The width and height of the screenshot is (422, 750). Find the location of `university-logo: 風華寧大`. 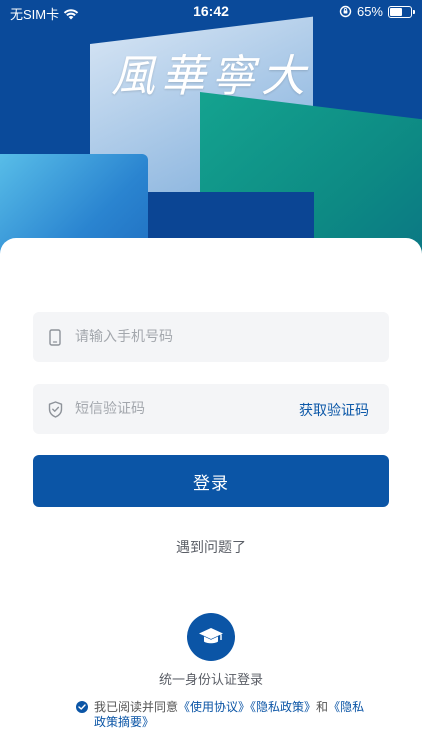

university-logo: 風華寧大 is located at coordinates (211, 76).